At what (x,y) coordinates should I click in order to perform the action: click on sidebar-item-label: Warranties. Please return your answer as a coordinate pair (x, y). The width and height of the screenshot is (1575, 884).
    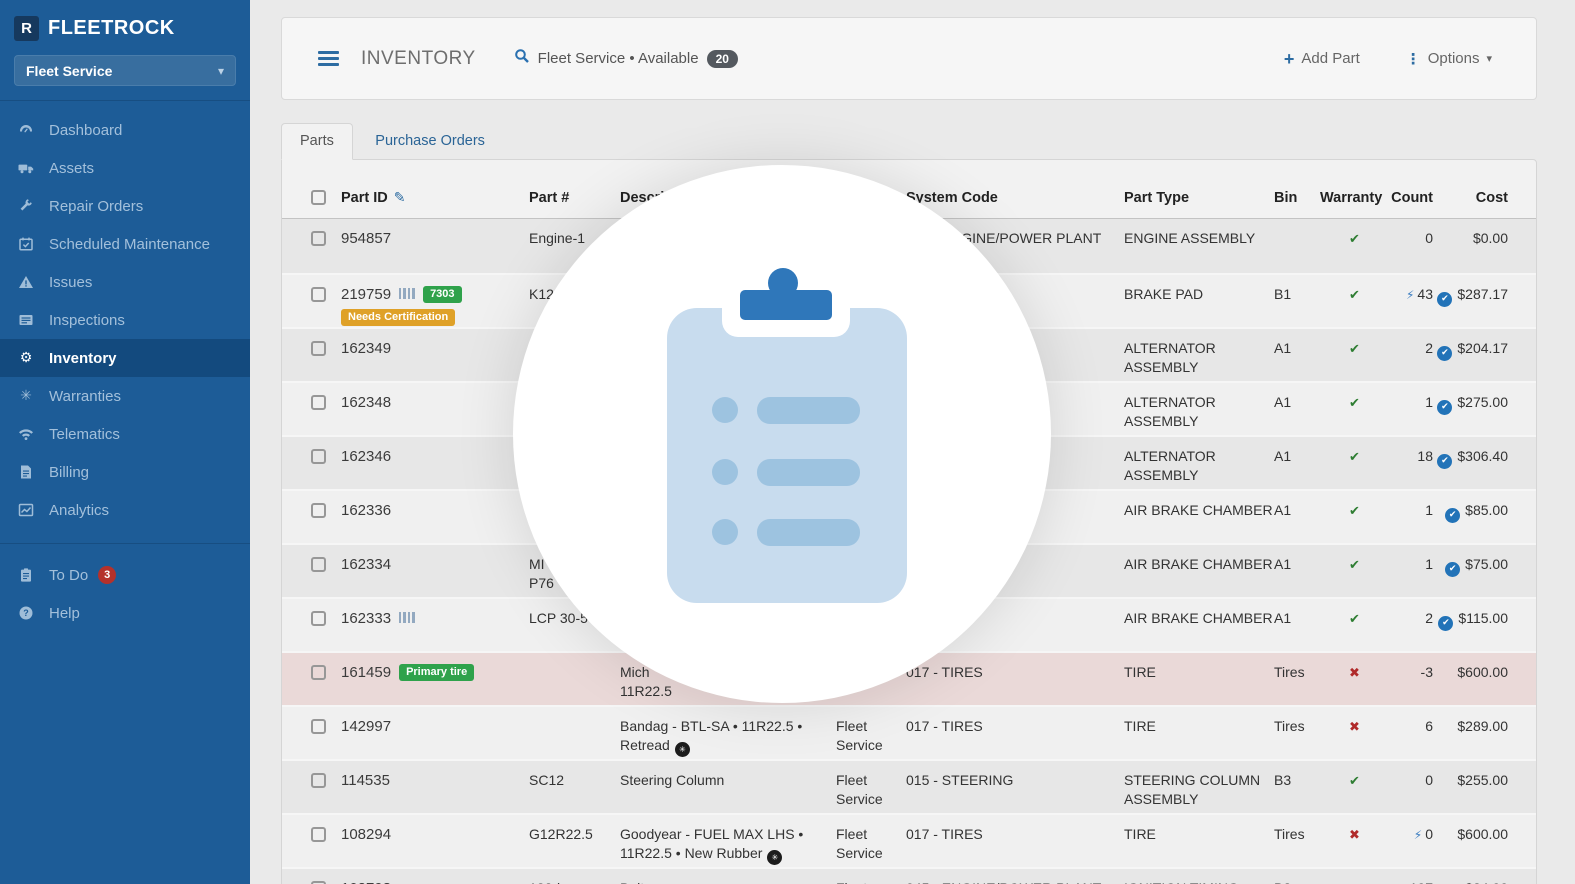
    Looking at the image, I should click on (85, 396).